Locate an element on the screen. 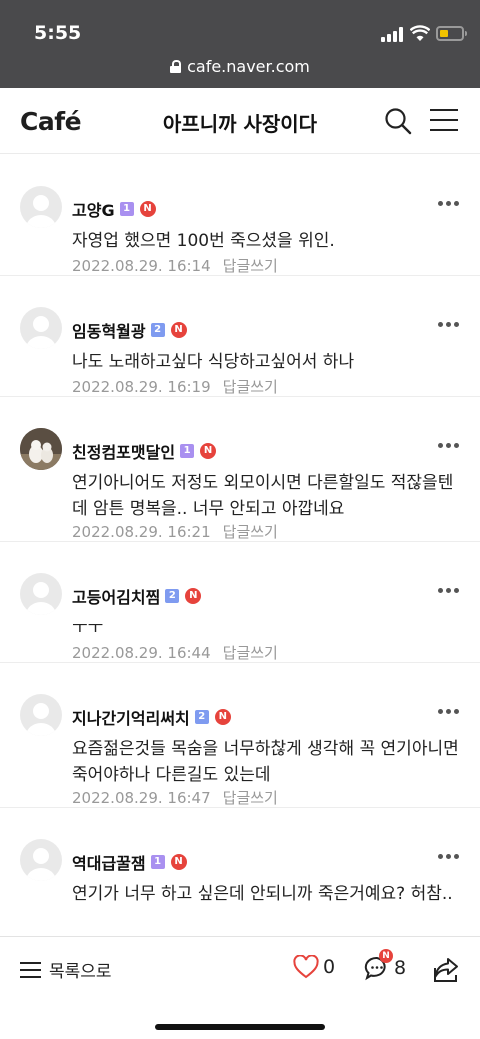  comment-date: 2022.08.29. 16:21 is located at coordinates (141, 532).